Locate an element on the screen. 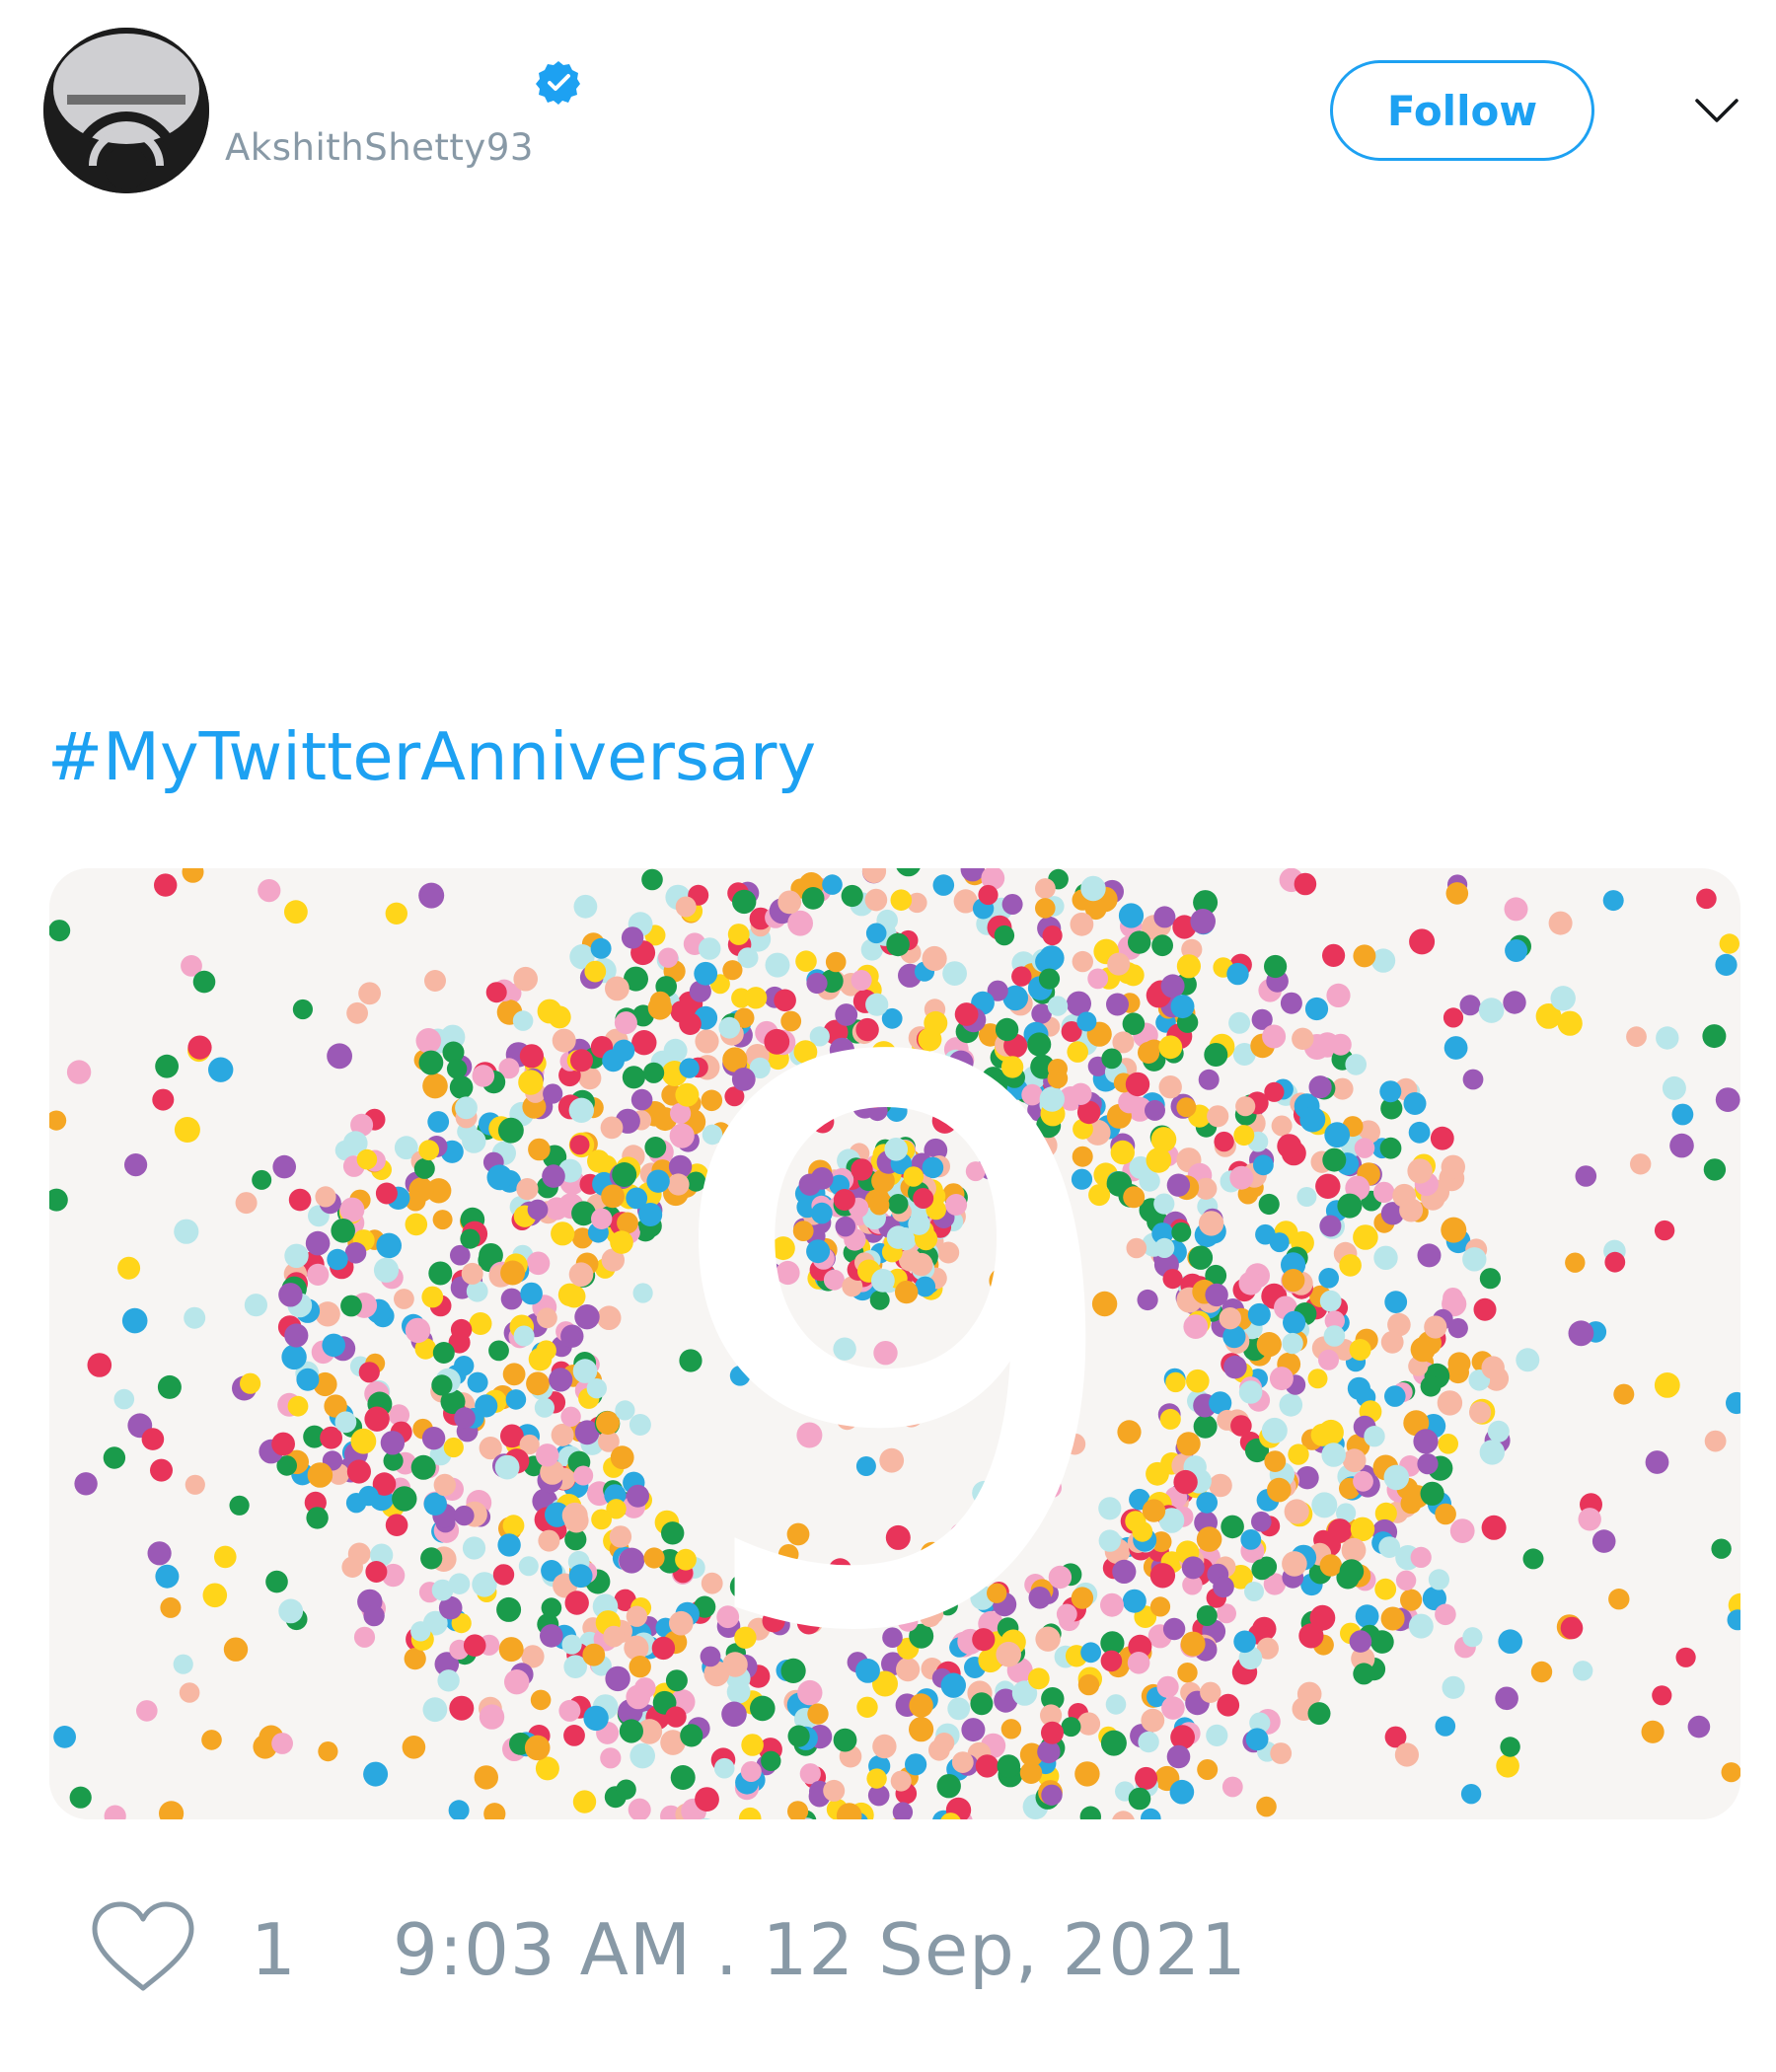  user-handle: AkshithShetty93 is located at coordinates (379, 148).